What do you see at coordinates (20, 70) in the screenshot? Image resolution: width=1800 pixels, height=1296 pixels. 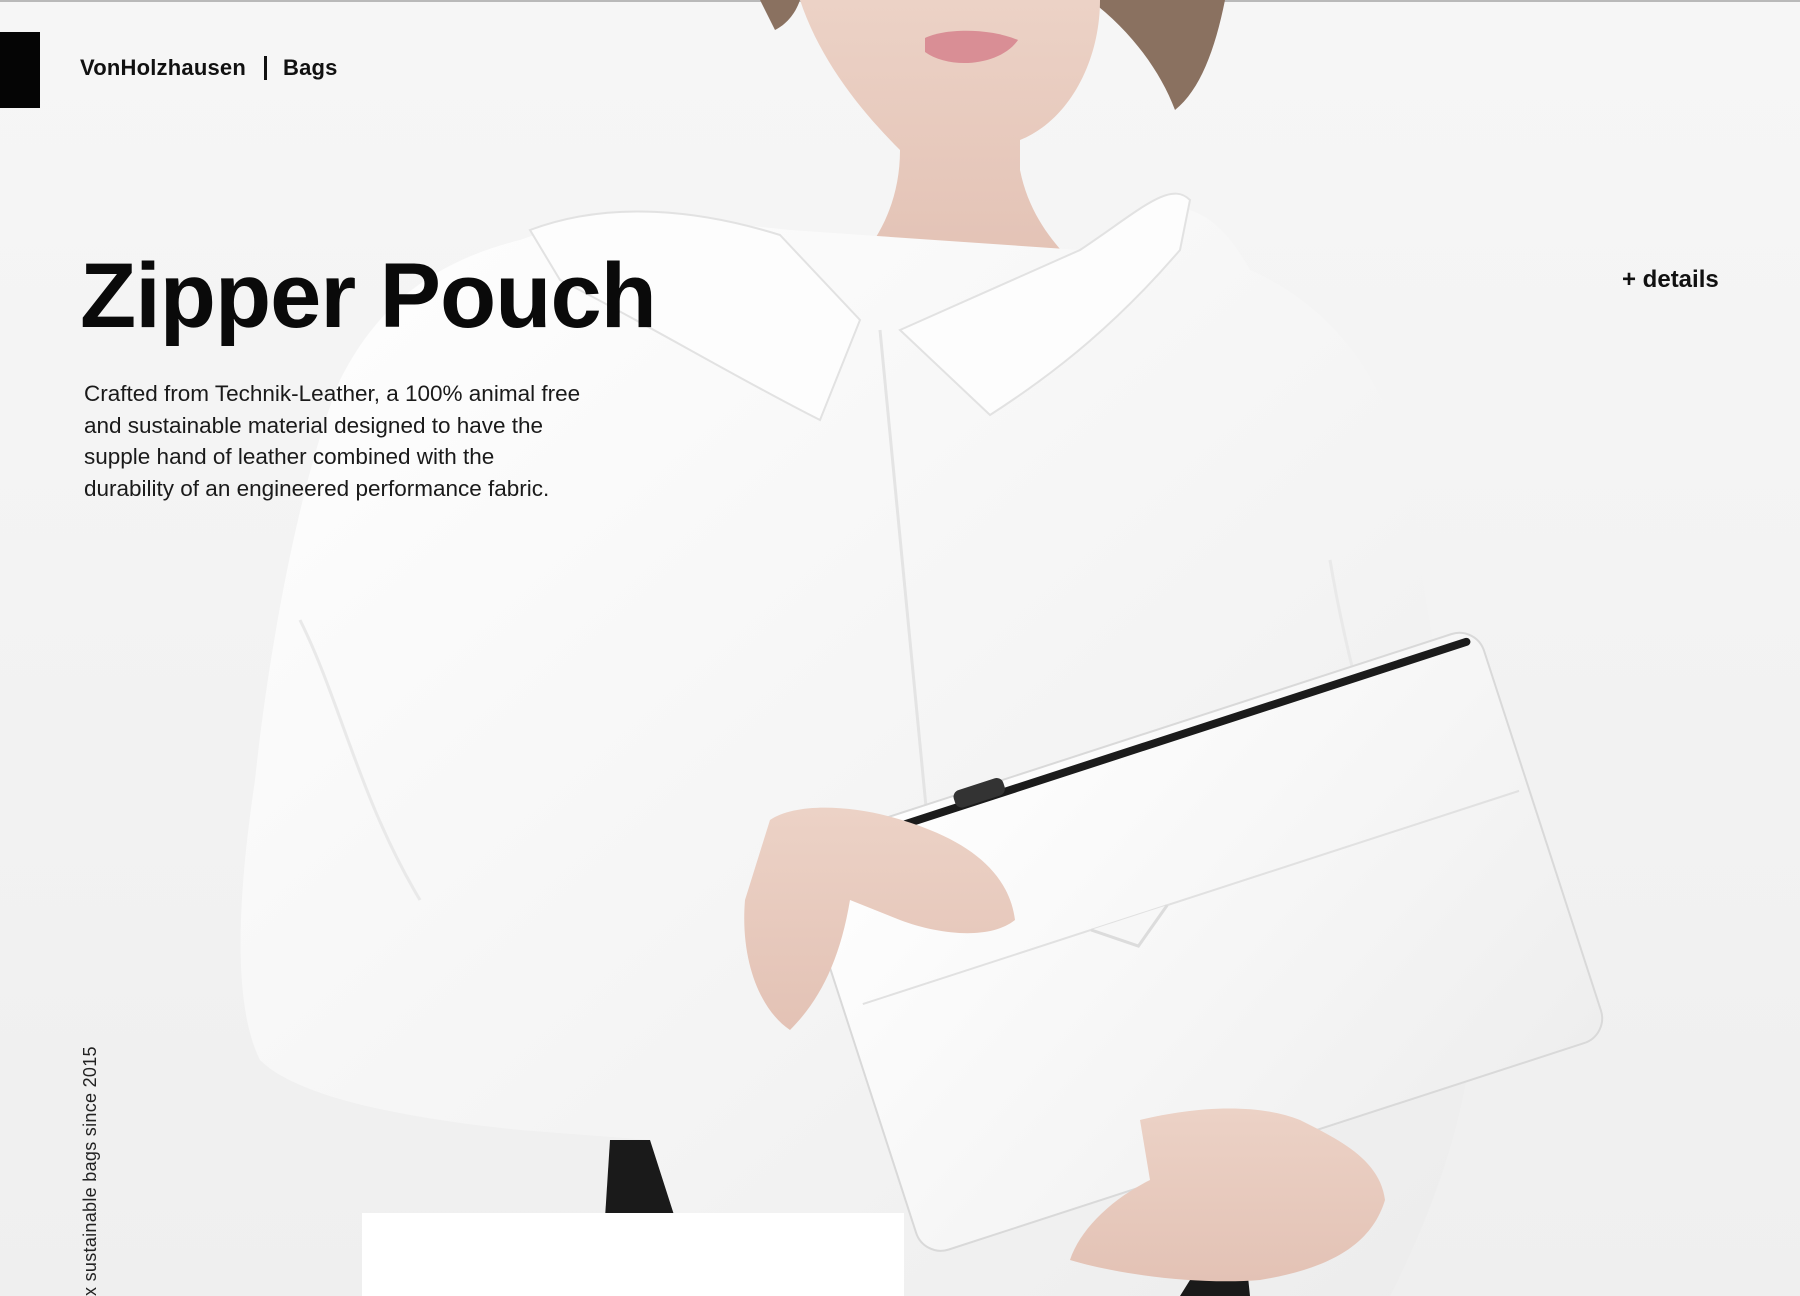 I see `menu-toggle-block` at bounding box center [20, 70].